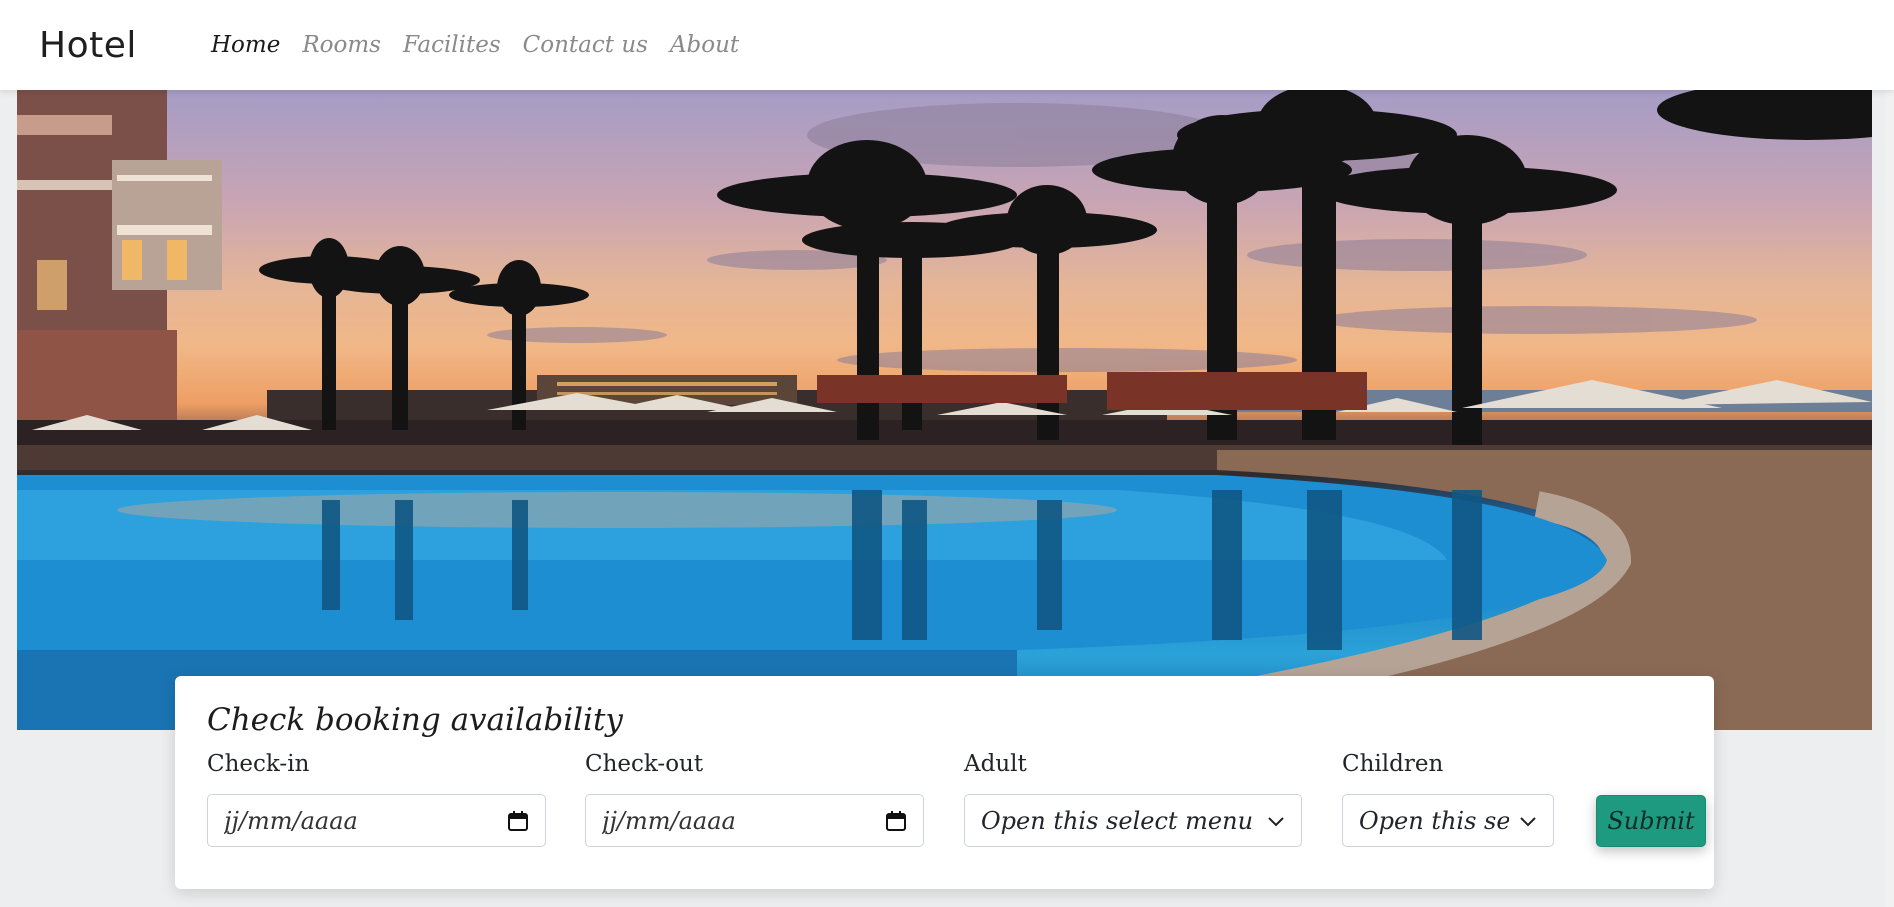 Image resolution: width=1894 pixels, height=907 pixels. I want to click on checkin-placeholder: jj/mm/aaaa, so click(291, 820).